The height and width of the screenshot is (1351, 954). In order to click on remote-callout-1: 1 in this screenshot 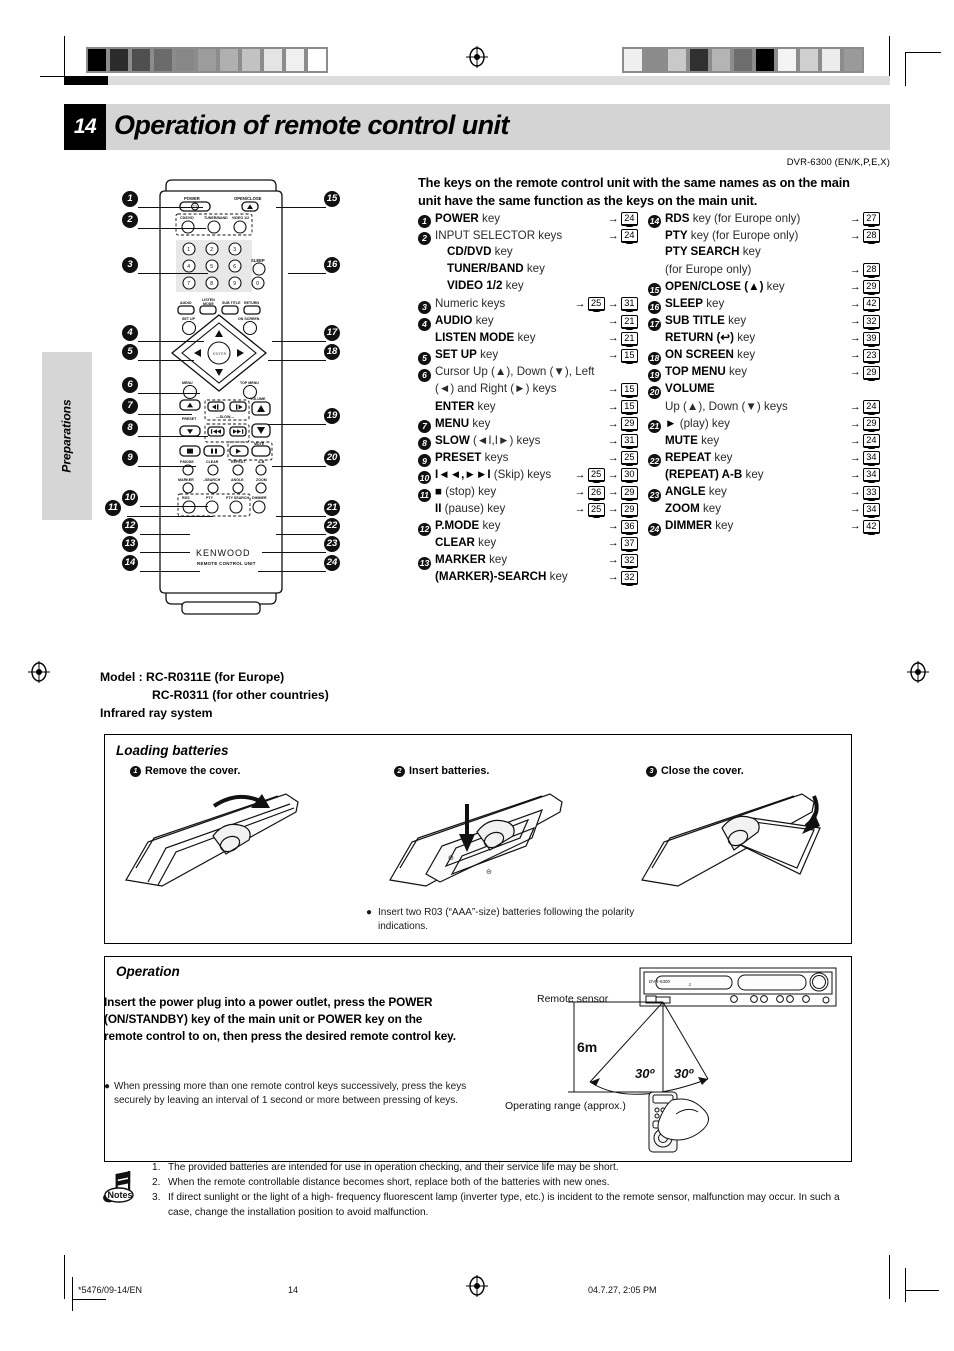, I will do `click(130, 199)`.